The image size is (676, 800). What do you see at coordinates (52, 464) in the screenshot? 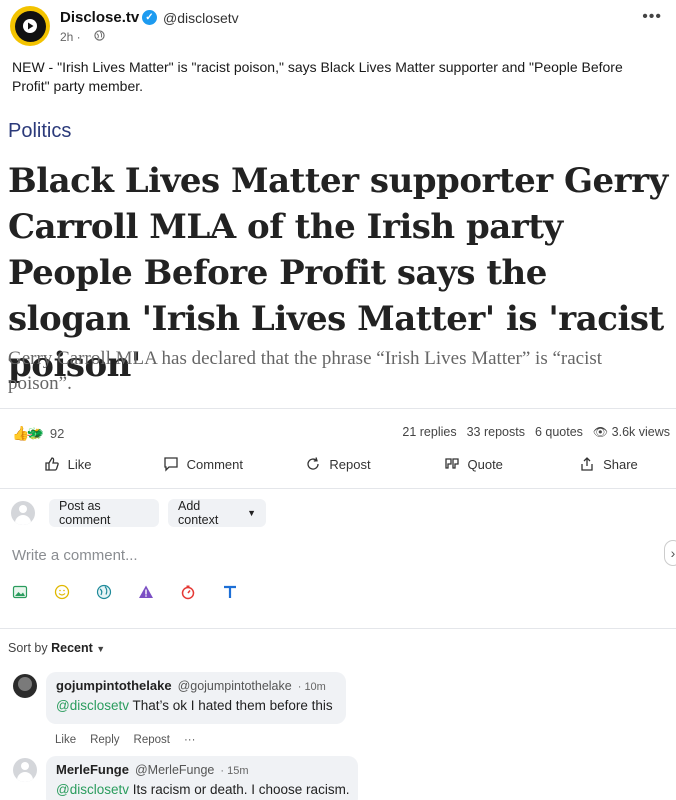
I see `like-icon` at bounding box center [52, 464].